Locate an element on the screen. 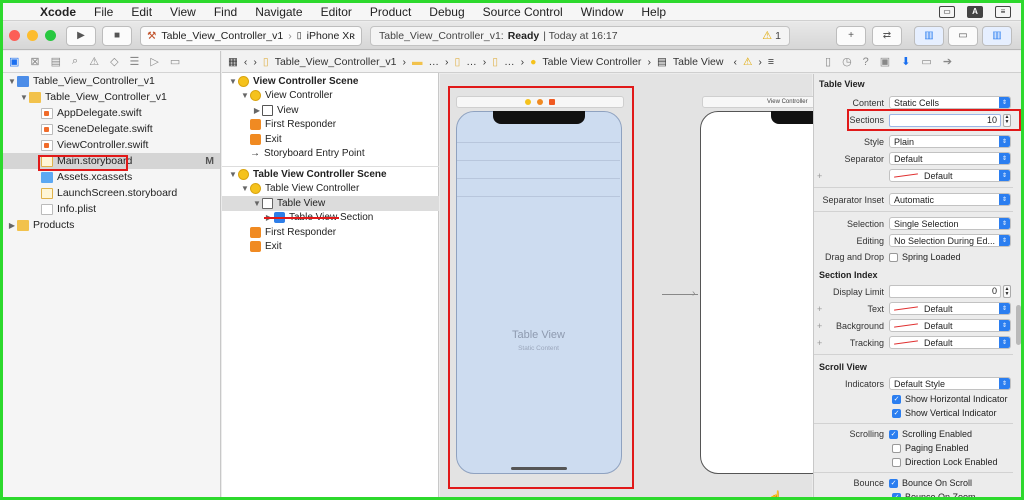  outline-item: ▼ View Controller is located at coordinates (330, 96).